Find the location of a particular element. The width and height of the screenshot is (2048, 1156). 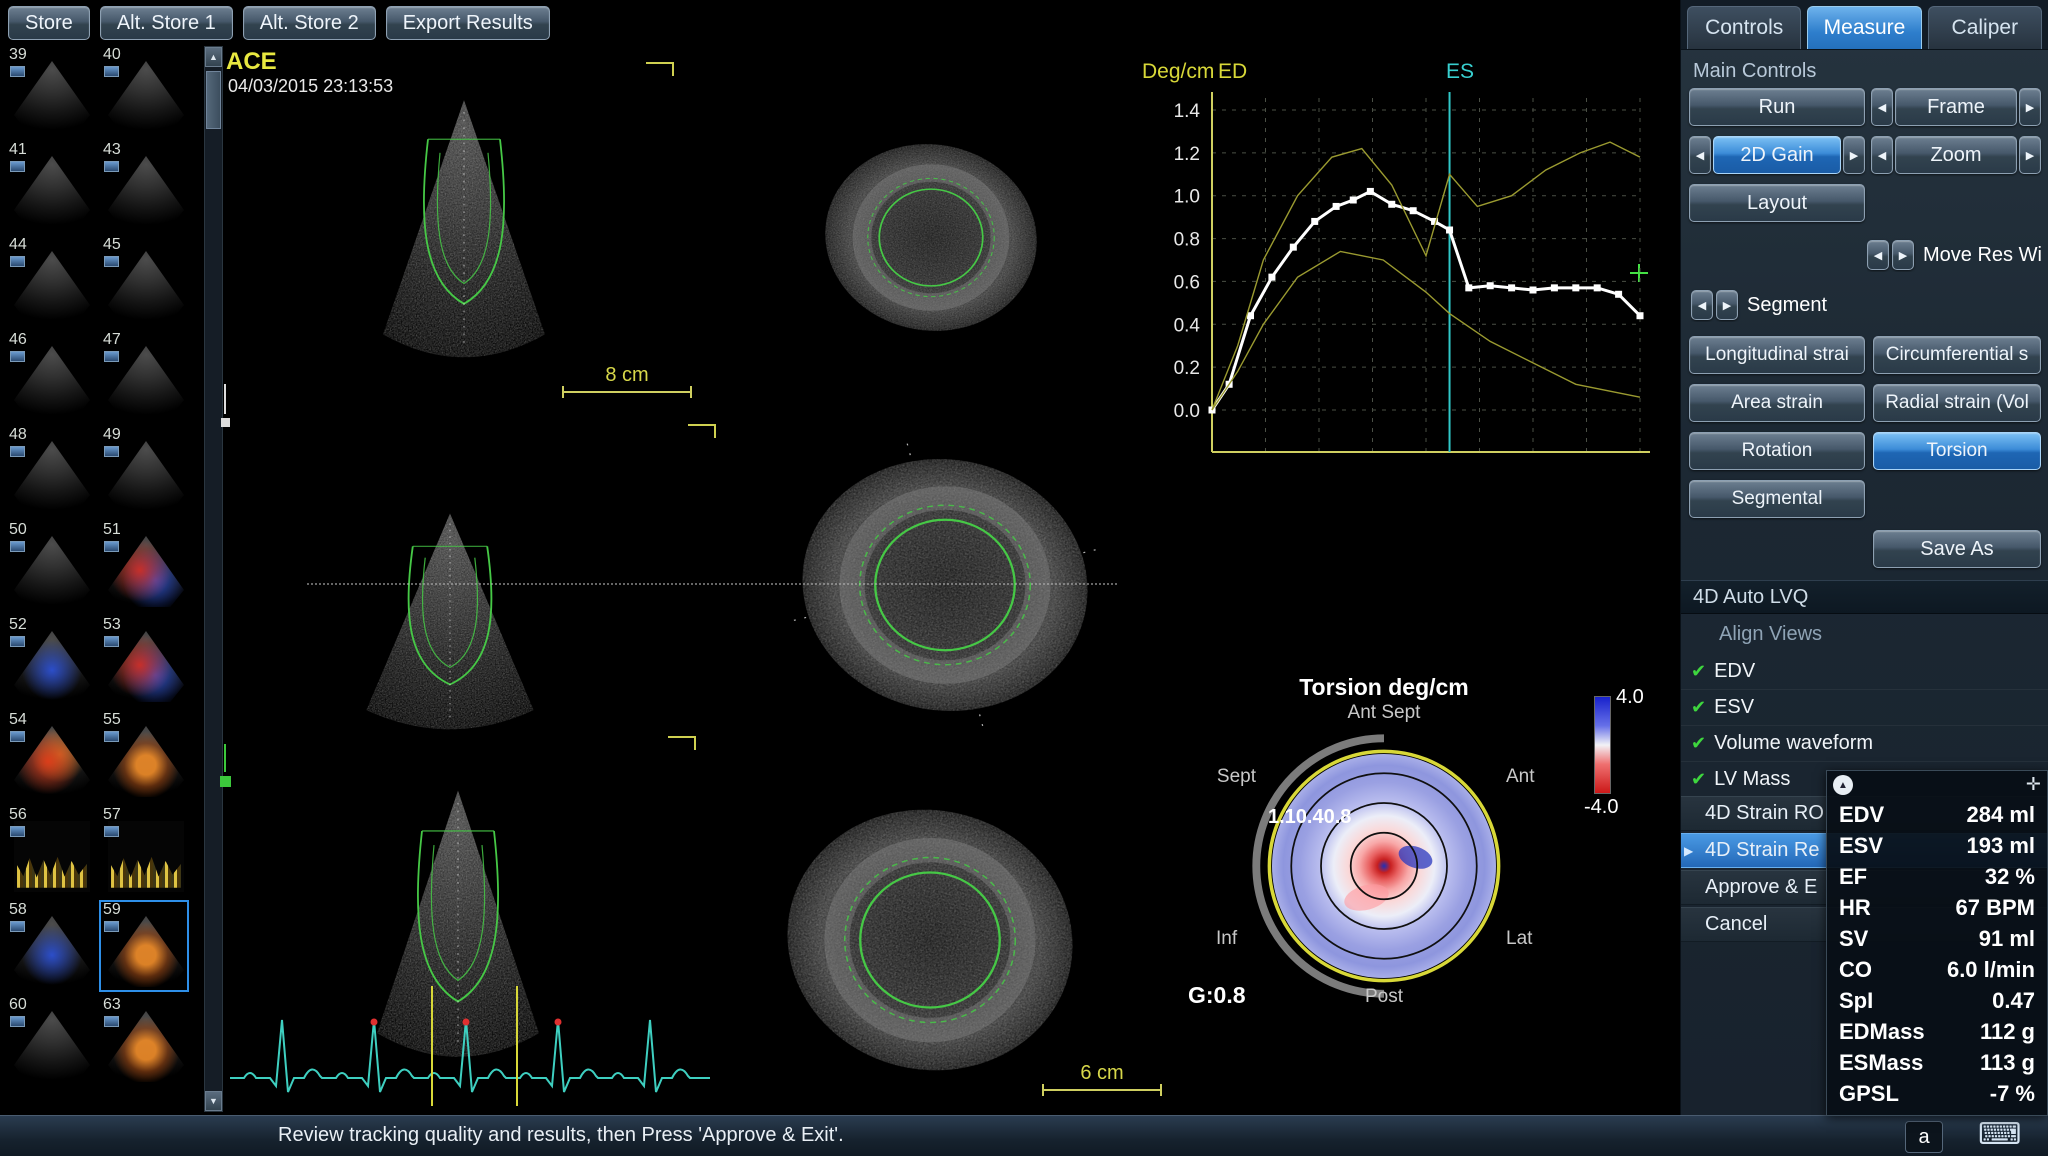

thumbnail-58: 58 is located at coordinates (50, 945).